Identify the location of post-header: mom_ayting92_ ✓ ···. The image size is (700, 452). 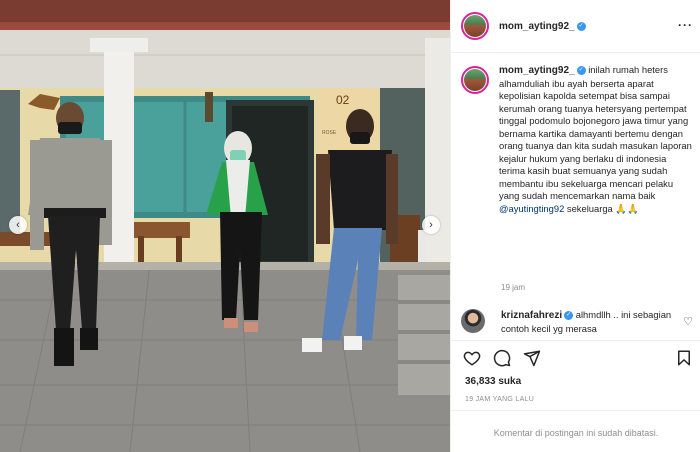
(577, 26).